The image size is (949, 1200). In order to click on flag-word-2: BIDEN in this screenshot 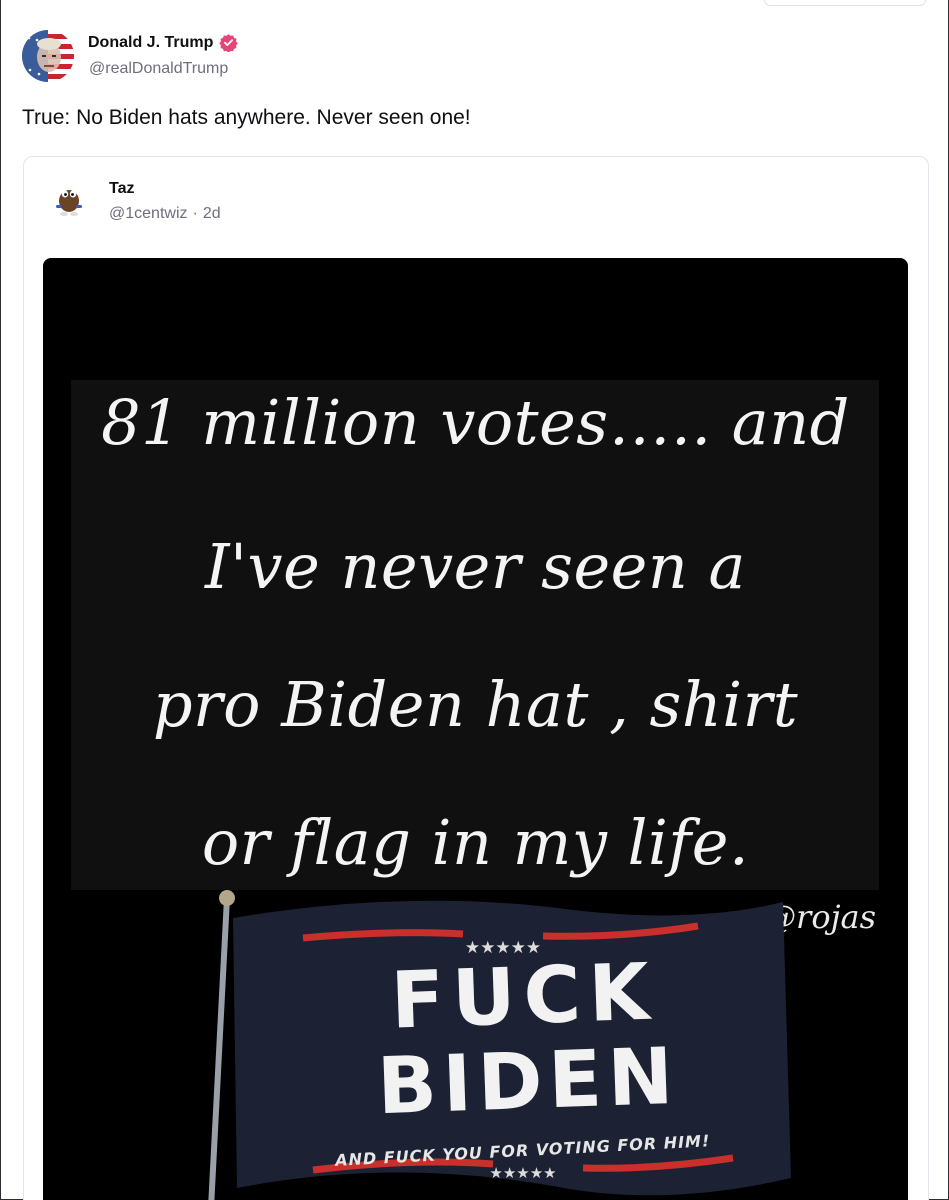, I will do `click(528, 1082)`.